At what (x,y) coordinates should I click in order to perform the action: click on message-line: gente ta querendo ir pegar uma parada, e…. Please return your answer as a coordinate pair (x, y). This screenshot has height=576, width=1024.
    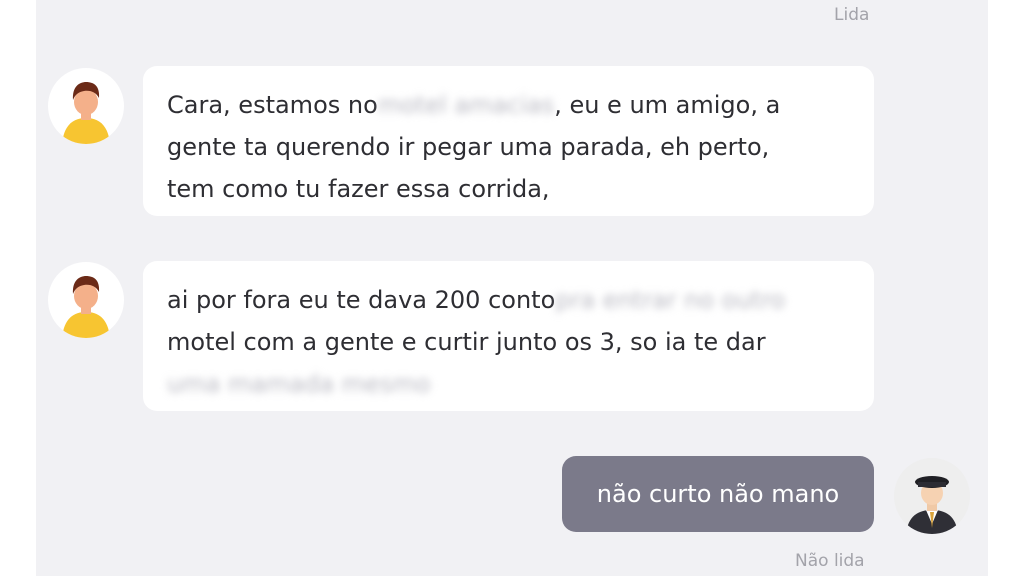
    Looking at the image, I should click on (468, 147).